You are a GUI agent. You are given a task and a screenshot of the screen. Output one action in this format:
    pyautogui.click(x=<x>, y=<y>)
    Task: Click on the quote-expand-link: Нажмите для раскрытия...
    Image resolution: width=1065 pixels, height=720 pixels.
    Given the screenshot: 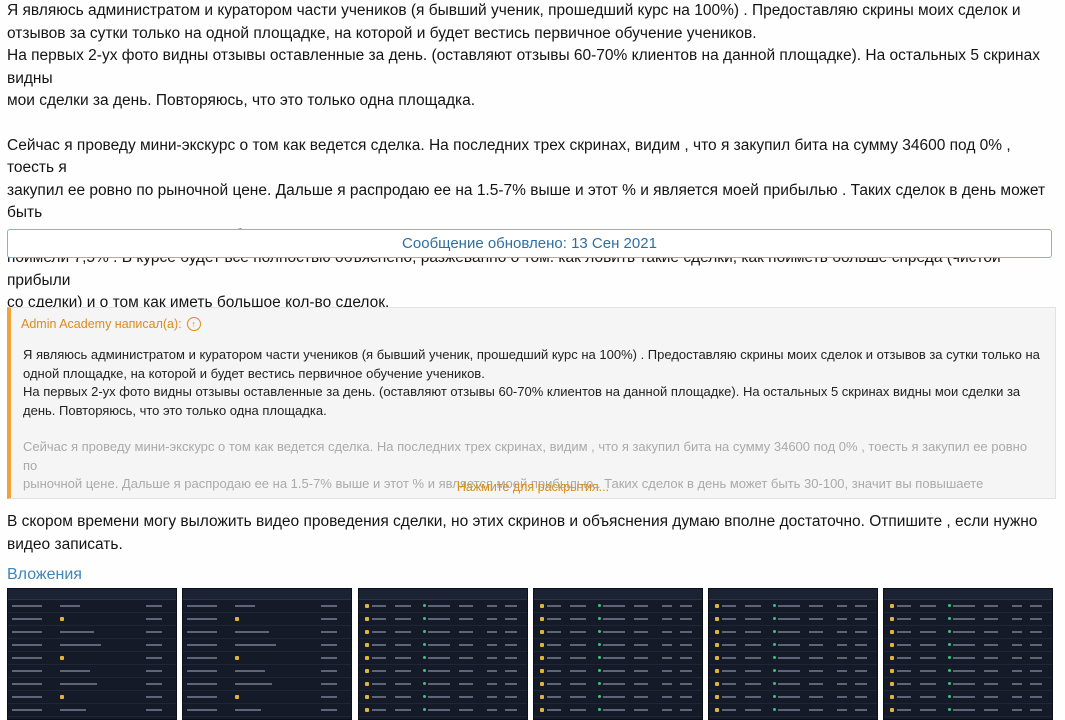 What is the action you would take?
    pyautogui.click(x=533, y=487)
    